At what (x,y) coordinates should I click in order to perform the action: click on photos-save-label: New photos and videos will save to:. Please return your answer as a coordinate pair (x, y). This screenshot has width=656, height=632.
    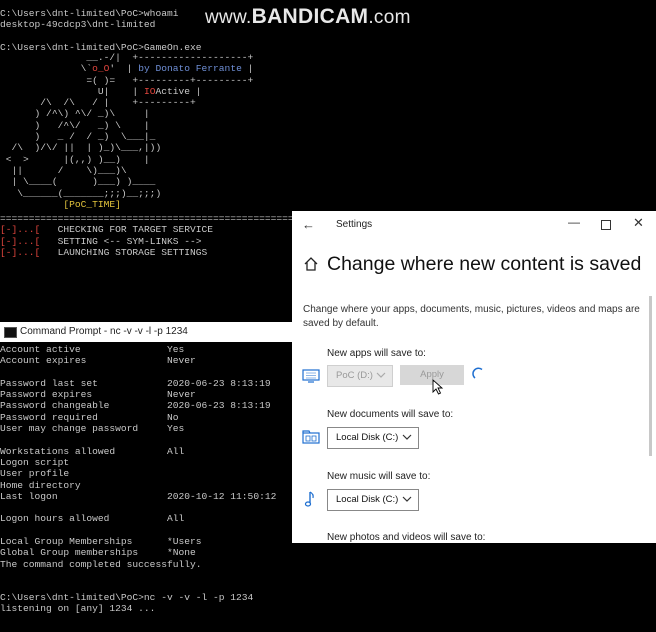
    Looking at the image, I should click on (406, 537).